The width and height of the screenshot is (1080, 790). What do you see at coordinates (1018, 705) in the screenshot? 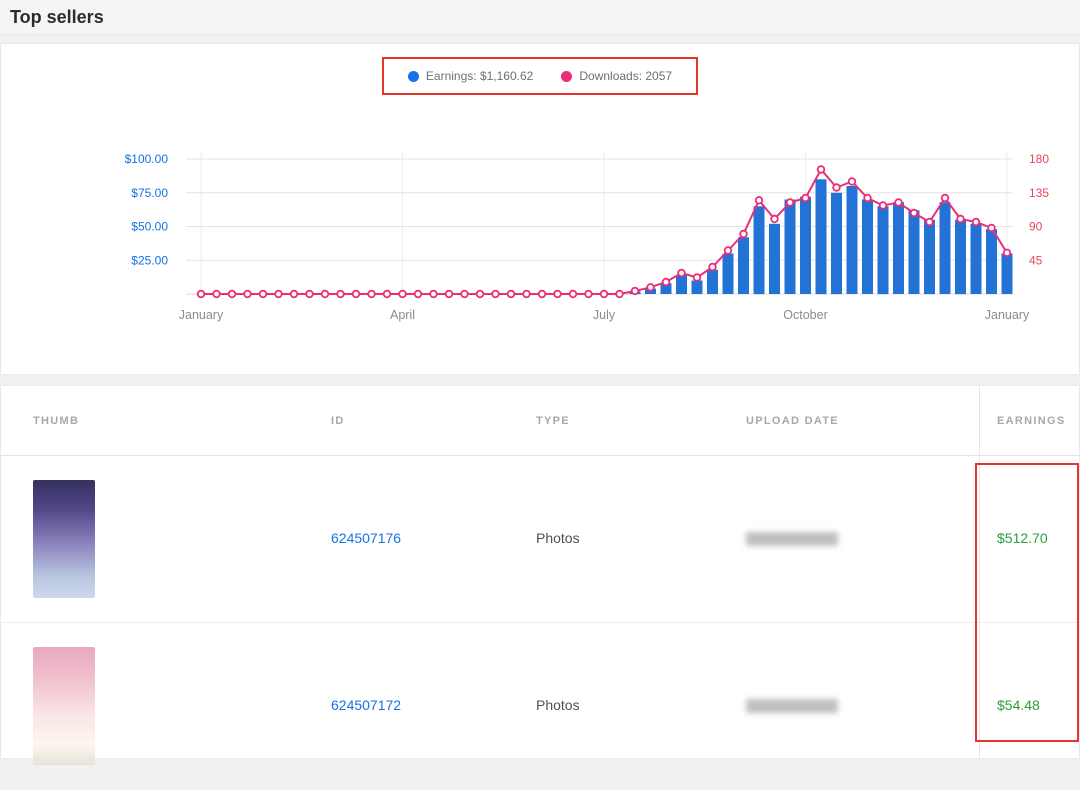
I see `row-earnings: $54.48` at bounding box center [1018, 705].